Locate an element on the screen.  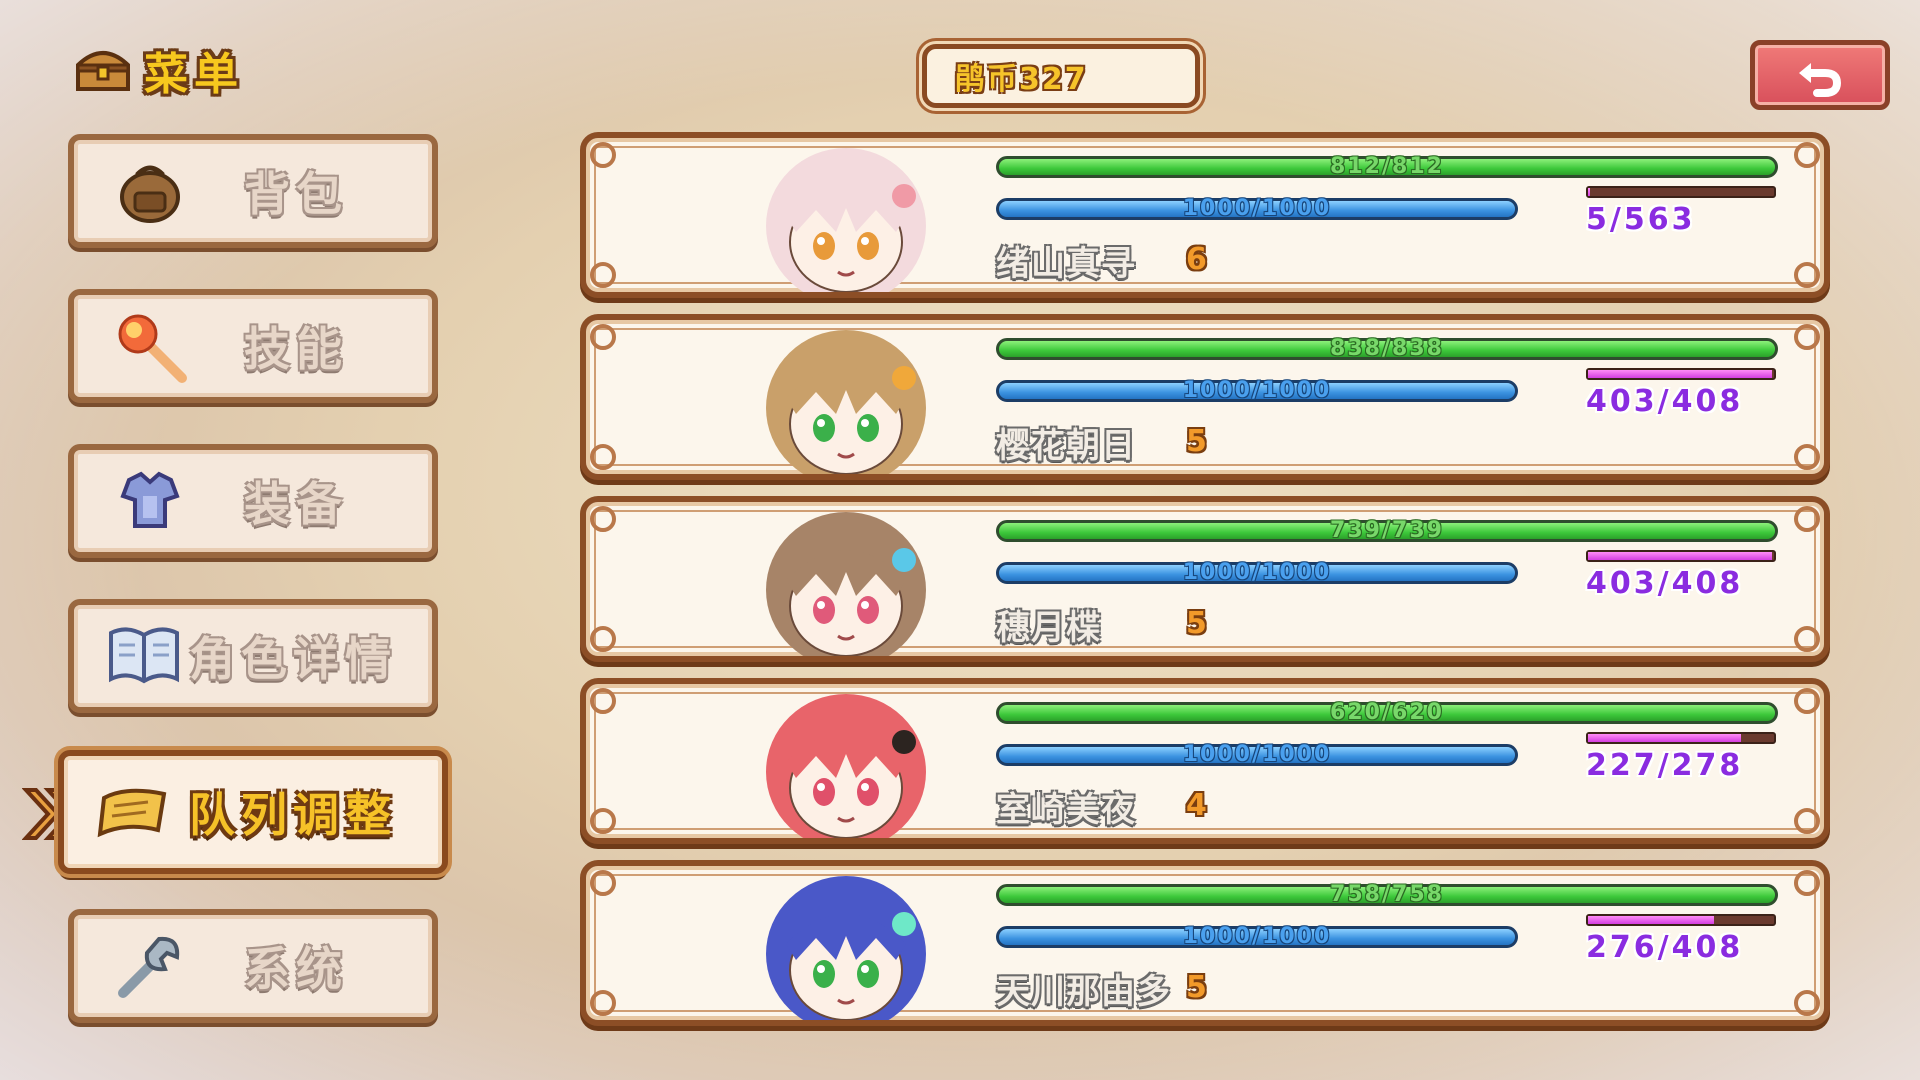
party-member-card-1: 812/812 1000/1000 5/563 绪山真寻 6 is located at coordinates (1205, 215).